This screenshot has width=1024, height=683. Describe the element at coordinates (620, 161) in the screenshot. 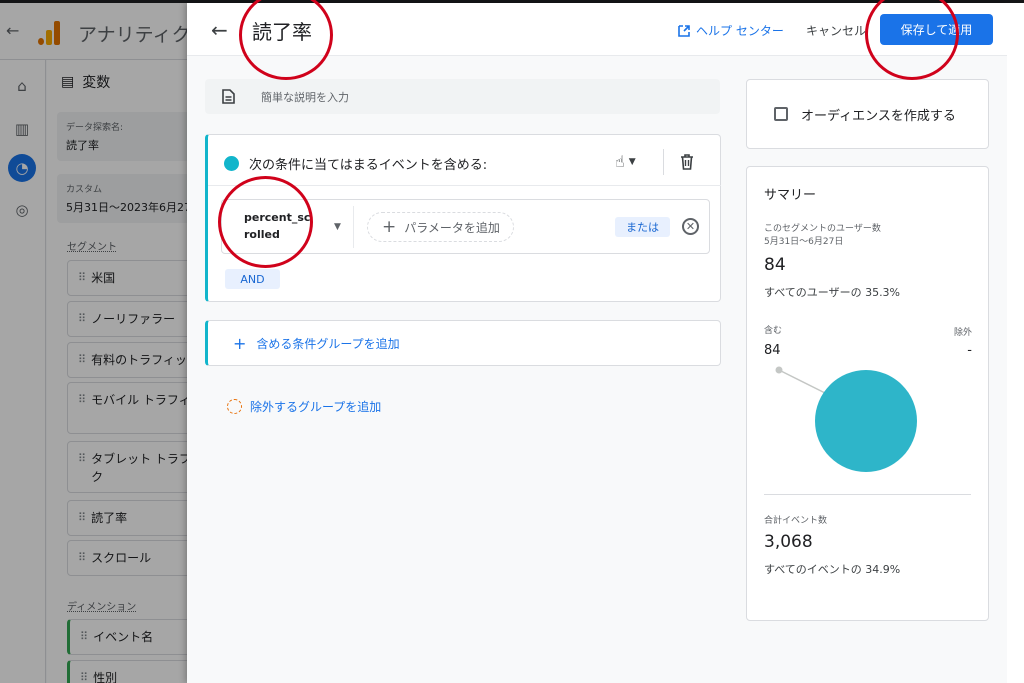

I see `touch-hand-icon: ☝` at that location.